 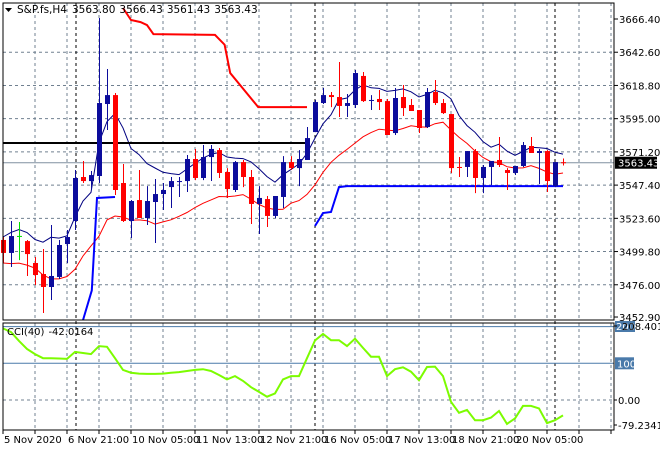 What do you see at coordinates (229, 440) in the screenshot?
I see `x-tick-label: 11 Nov 13:00` at bounding box center [229, 440].